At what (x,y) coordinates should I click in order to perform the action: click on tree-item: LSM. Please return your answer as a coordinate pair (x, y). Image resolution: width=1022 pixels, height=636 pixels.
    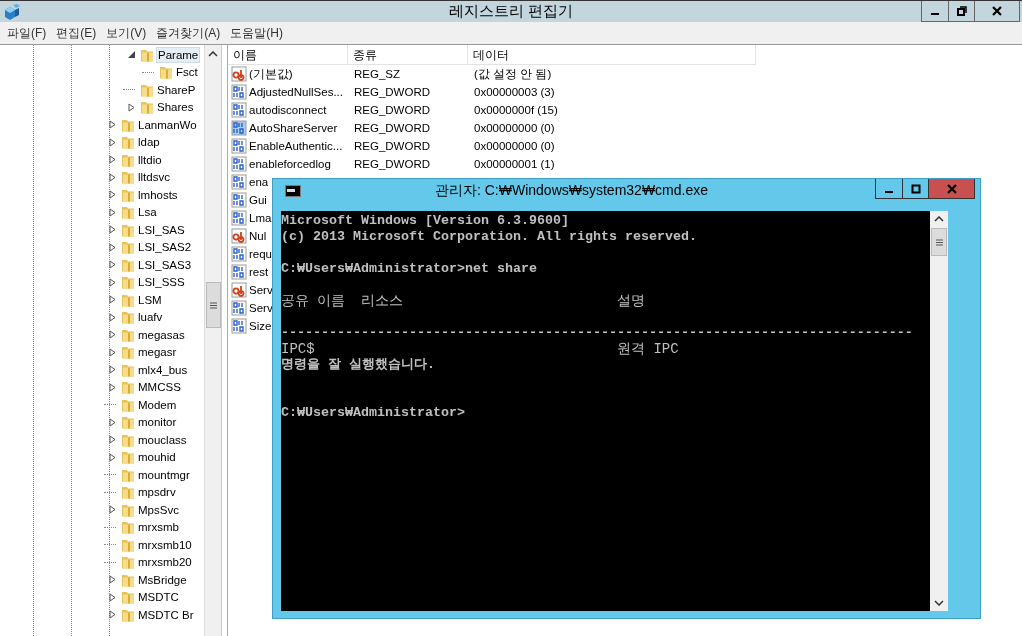
    Looking at the image, I should click on (150, 299).